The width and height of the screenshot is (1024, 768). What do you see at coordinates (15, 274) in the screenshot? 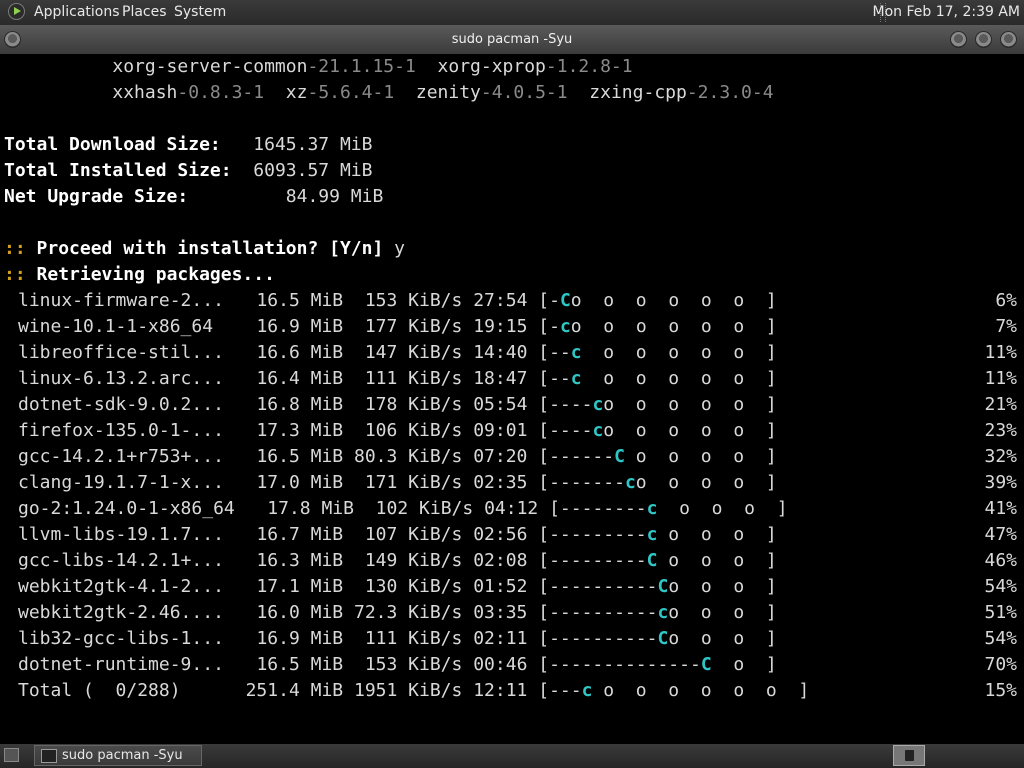
I see `prompt-prefix: ::` at bounding box center [15, 274].